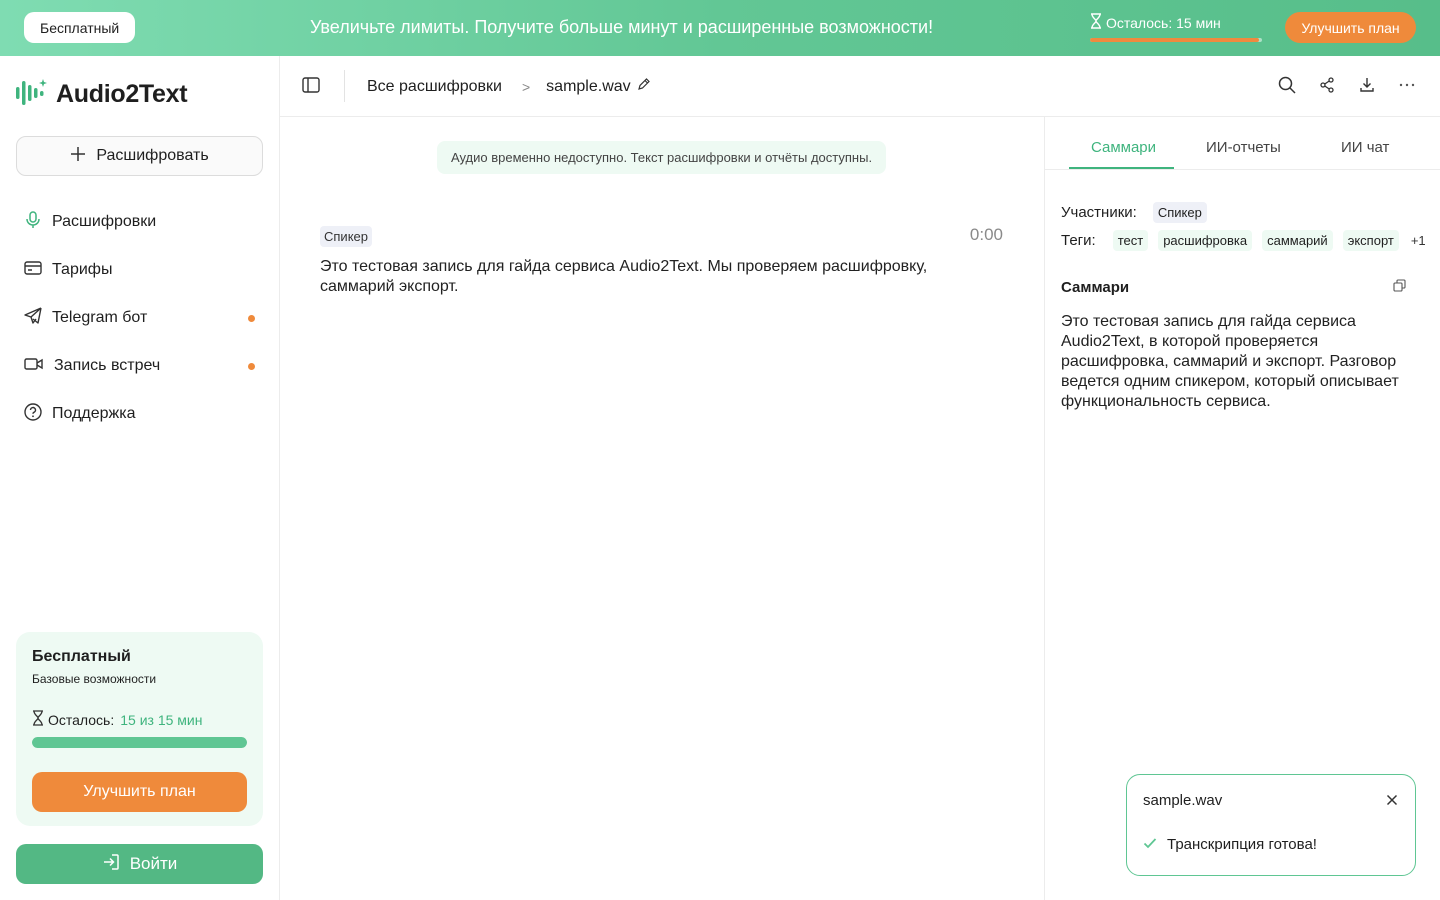  Describe the element at coordinates (508, 87) in the screenshot. I see `breadcrumb: Все расшифровки > sample.wav` at that location.